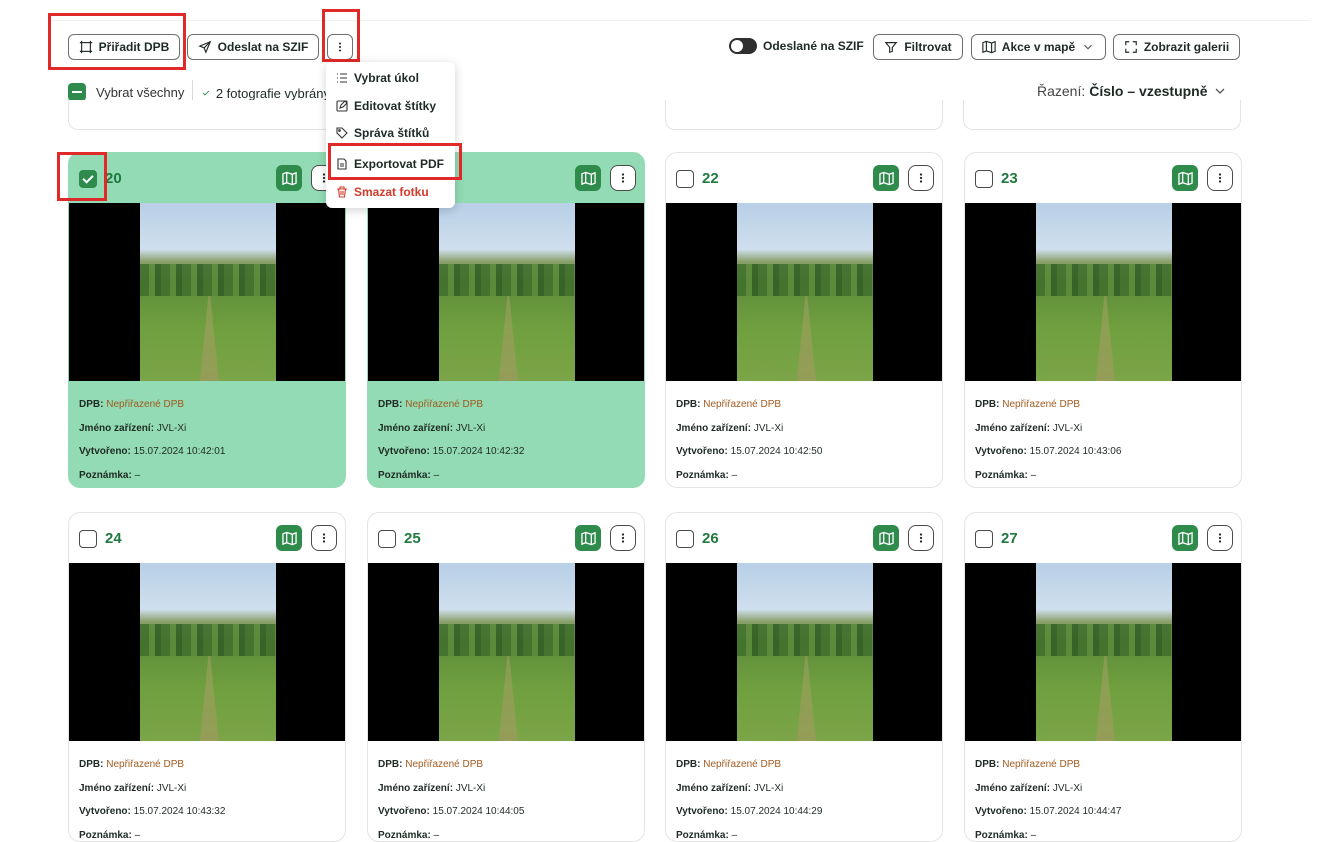 The width and height of the screenshot is (1323, 842). What do you see at coordinates (382, 133) in the screenshot?
I see `menu-item-manage-tags: Správa štítků` at bounding box center [382, 133].